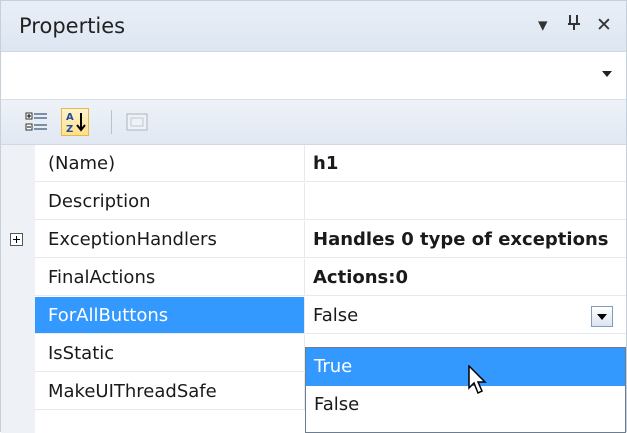  Describe the element at coordinates (111, 122) in the screenshot. I see `toolbar-separator` at that location.